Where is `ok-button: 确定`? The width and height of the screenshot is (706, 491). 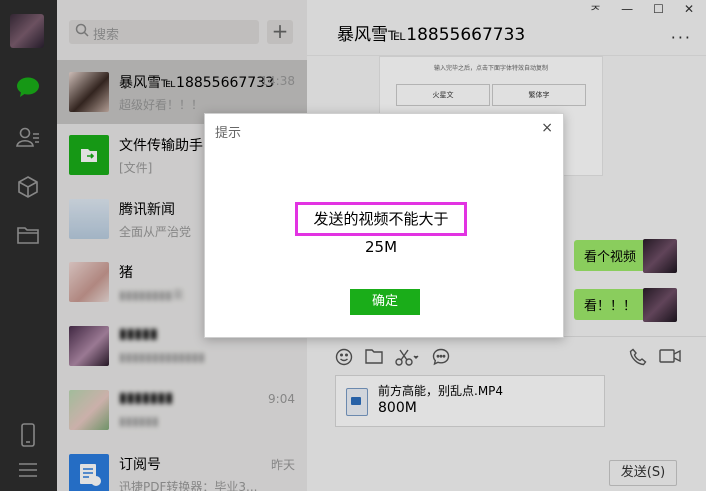
ok-button: 确定 is located at coordinates (385, 302).